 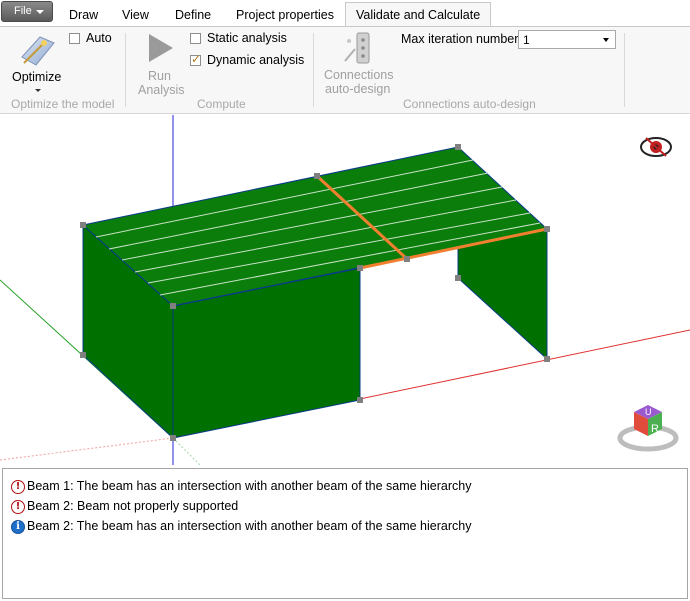 I want to click on max-iteration-select: 1, so click(x=567, y=39).